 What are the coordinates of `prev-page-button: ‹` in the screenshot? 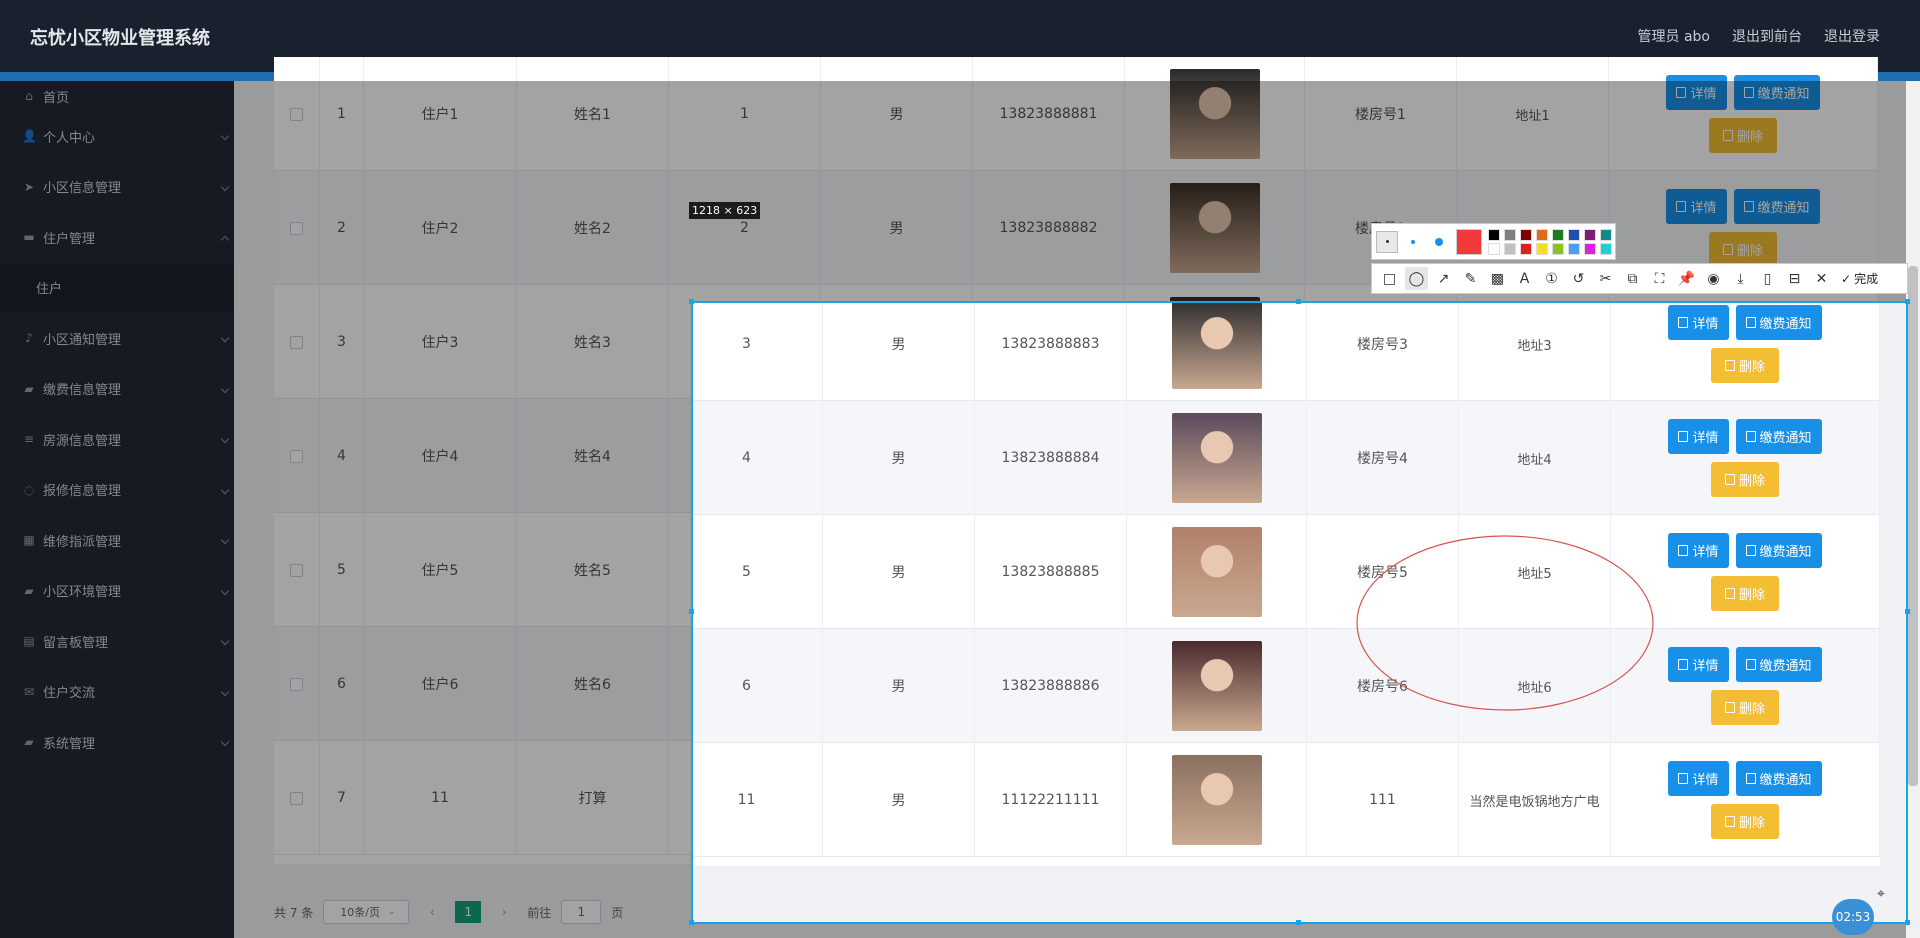 It's located at (432, 912).